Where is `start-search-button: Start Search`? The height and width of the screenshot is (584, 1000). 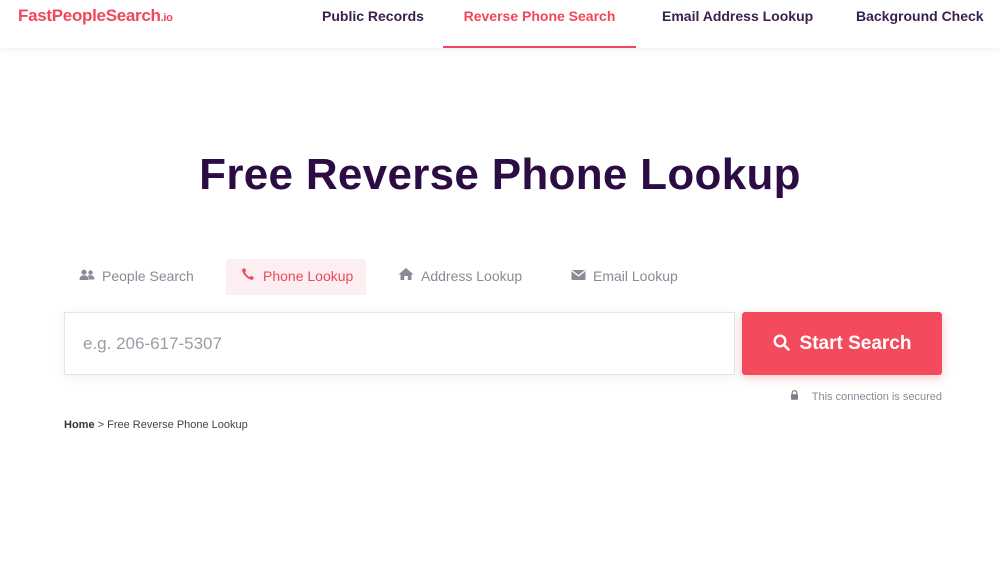
start-search-button: Start Search is located at coordinates (842, 343).